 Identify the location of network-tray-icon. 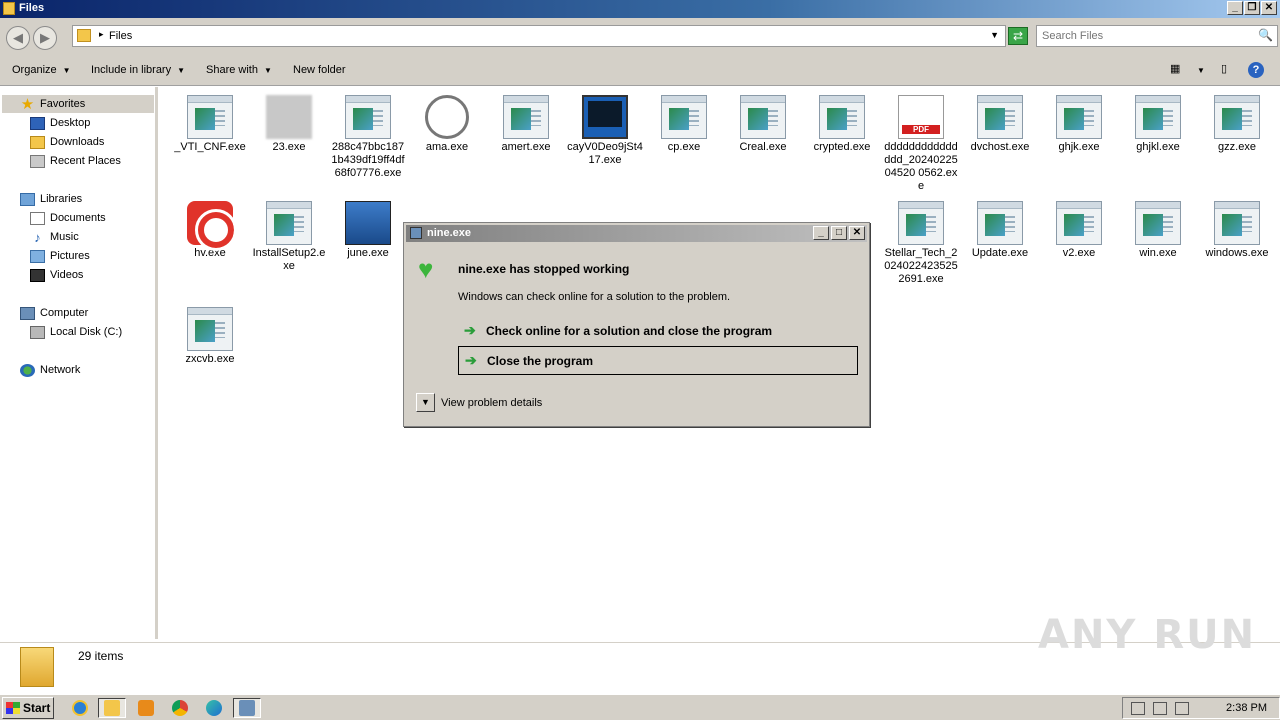
(1160, 708).